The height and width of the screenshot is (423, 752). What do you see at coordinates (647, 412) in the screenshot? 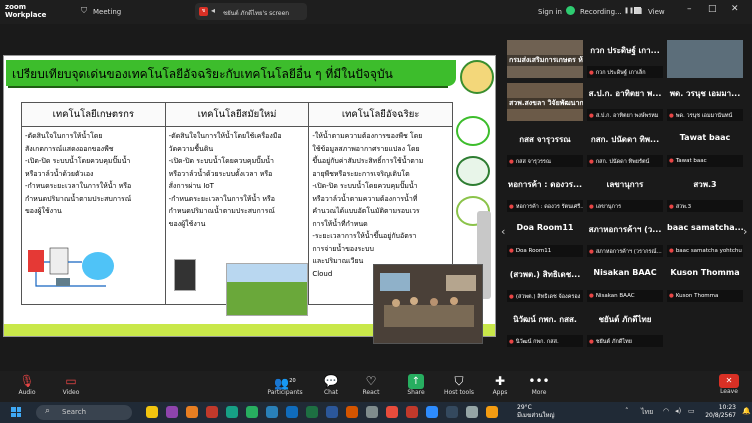
I see `language-indicator: ไทย` at bounding box center [647, 412].